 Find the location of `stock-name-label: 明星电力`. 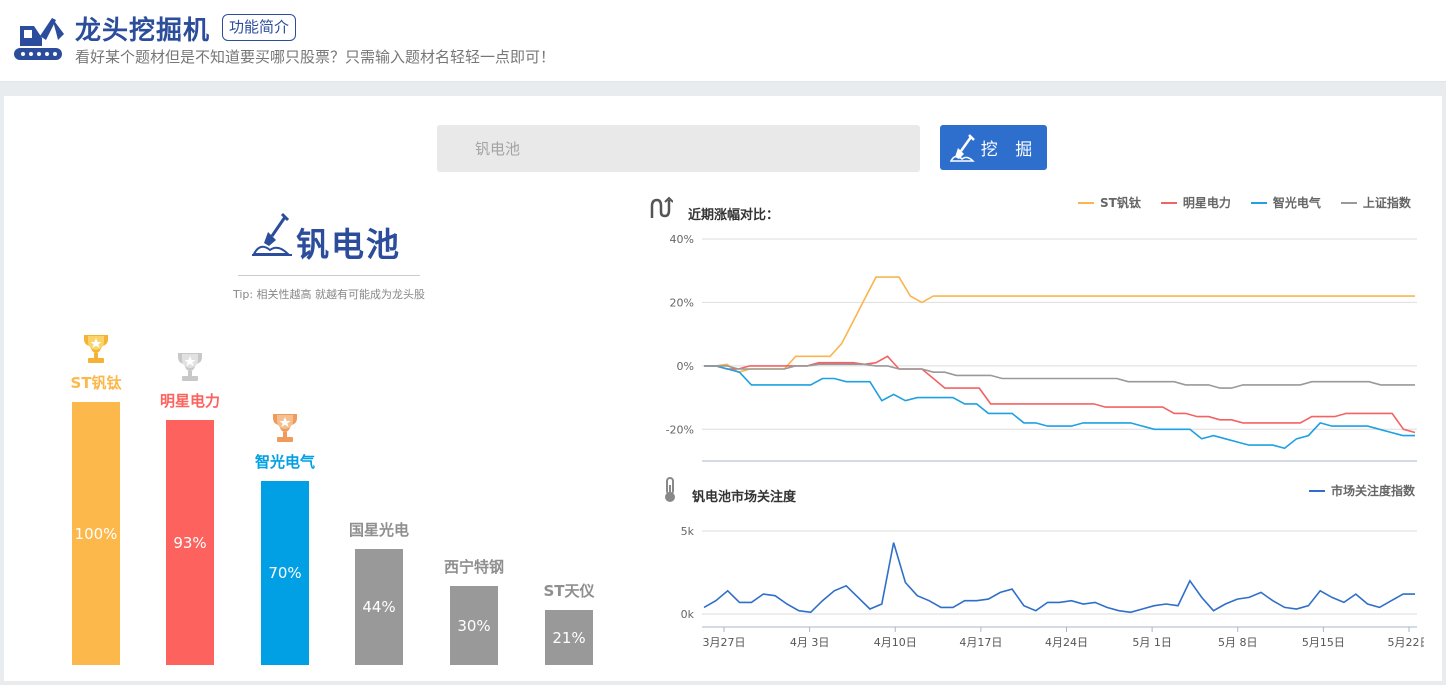

stock-name-label: 明星电力 is located at coordinates (190, 400).